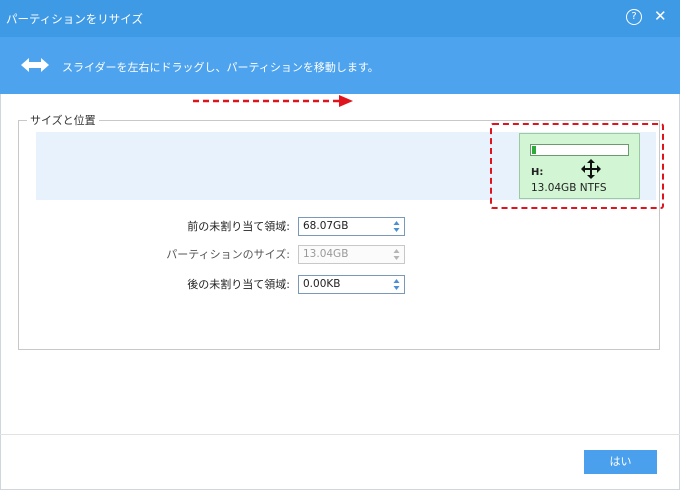 The image size is (680, 491). What do you see at coordinates (238, 226) in the screenshot?
I see `before-unallocated-label: 前の未割り当て領域:` at bounding box center [238, 226].